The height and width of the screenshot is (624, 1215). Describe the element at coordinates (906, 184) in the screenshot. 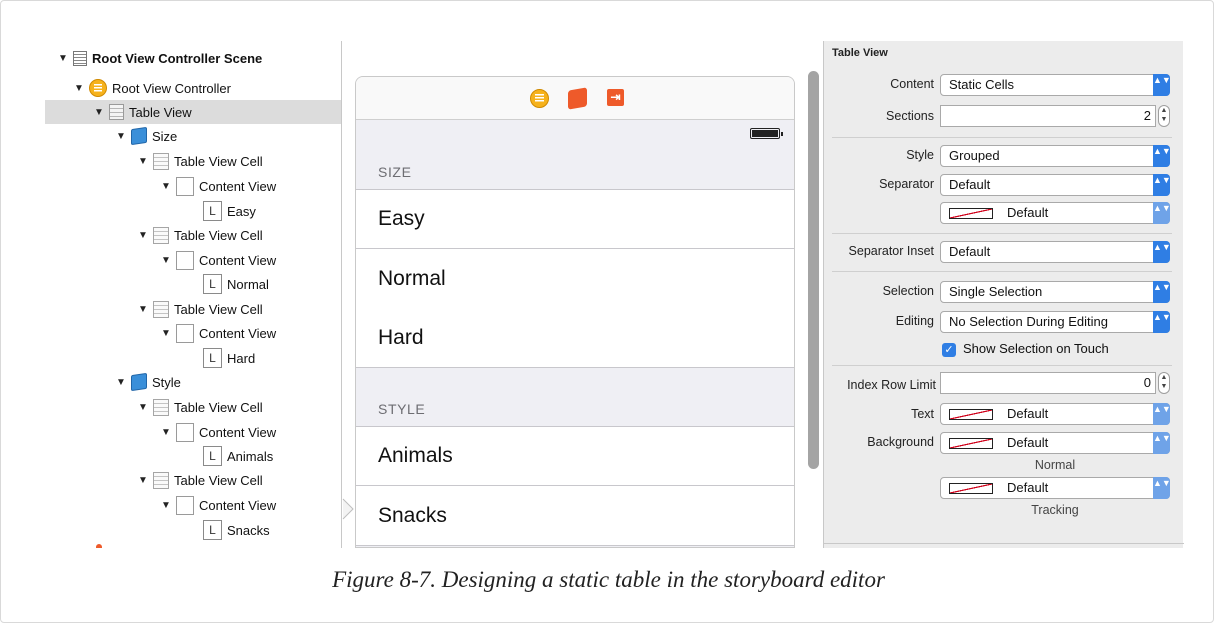

I see `separator-label: Separator` at that location.